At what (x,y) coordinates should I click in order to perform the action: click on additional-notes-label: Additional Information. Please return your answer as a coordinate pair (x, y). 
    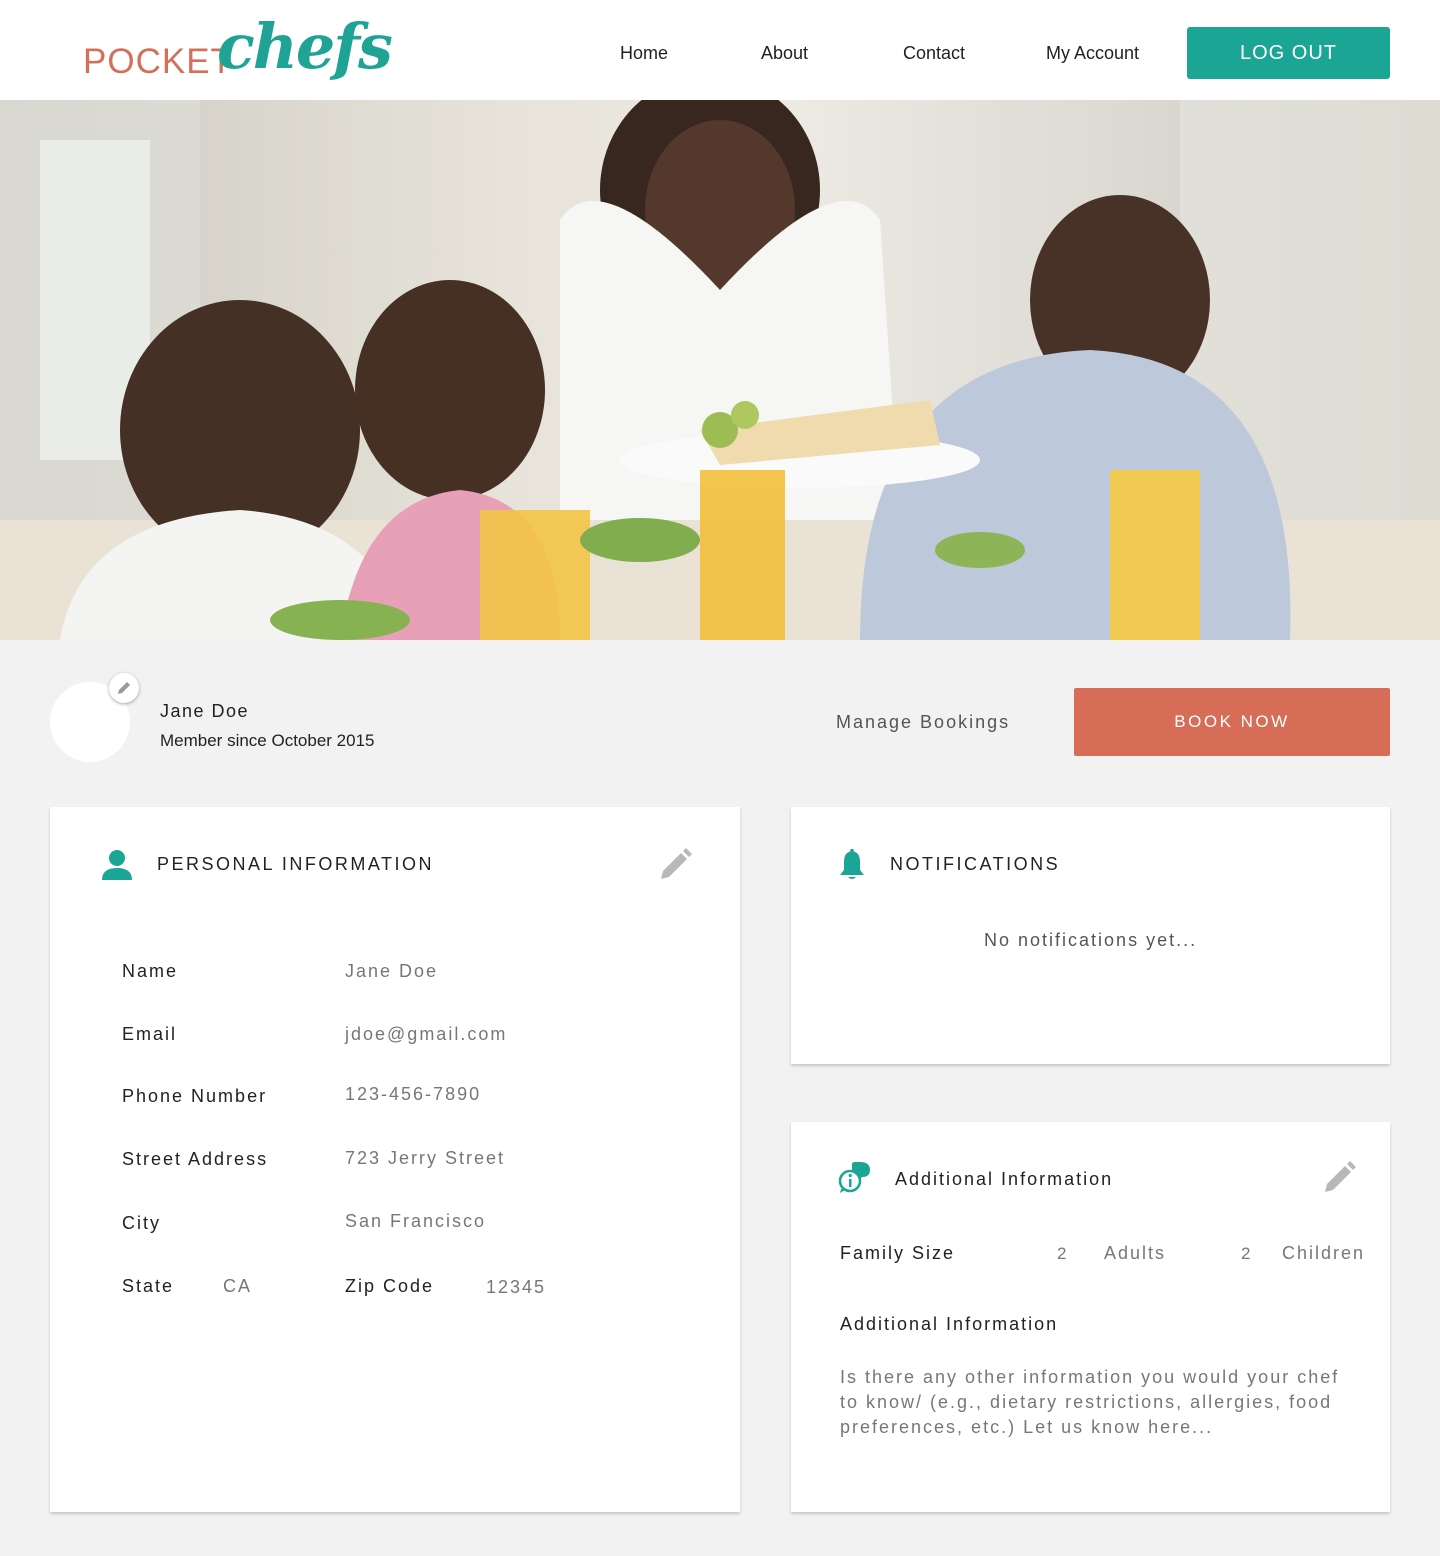
    Looking at the image, I should click on (949, 1324).